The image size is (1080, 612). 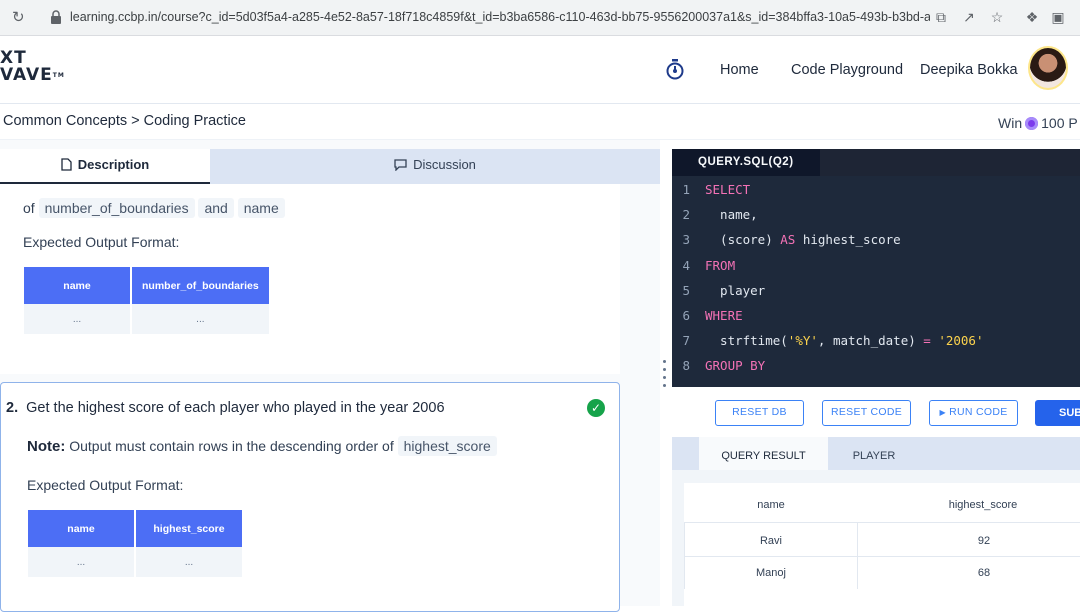 I want to click on table-cell: 92, so click(x=984, y=541).